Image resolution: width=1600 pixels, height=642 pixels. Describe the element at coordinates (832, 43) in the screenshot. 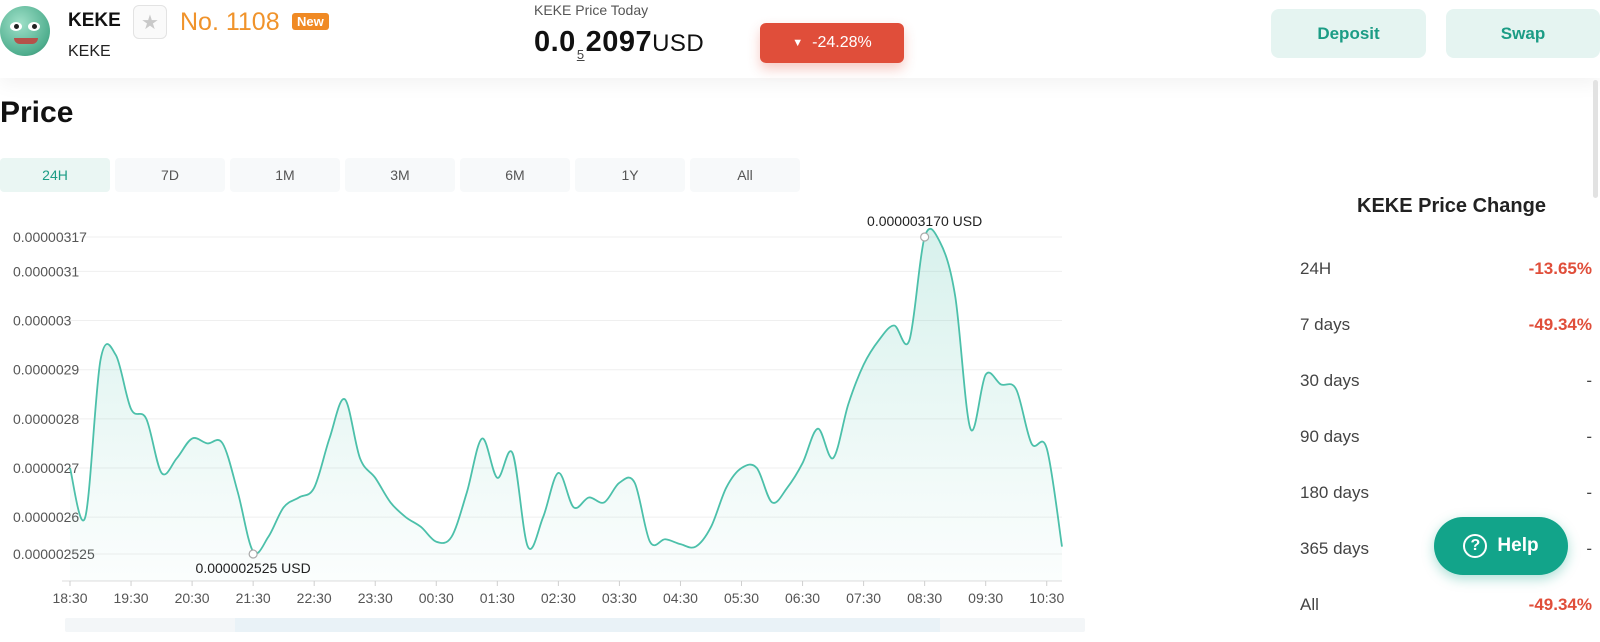

I see `price-change-badge: ▼ -24.28%` at that location.